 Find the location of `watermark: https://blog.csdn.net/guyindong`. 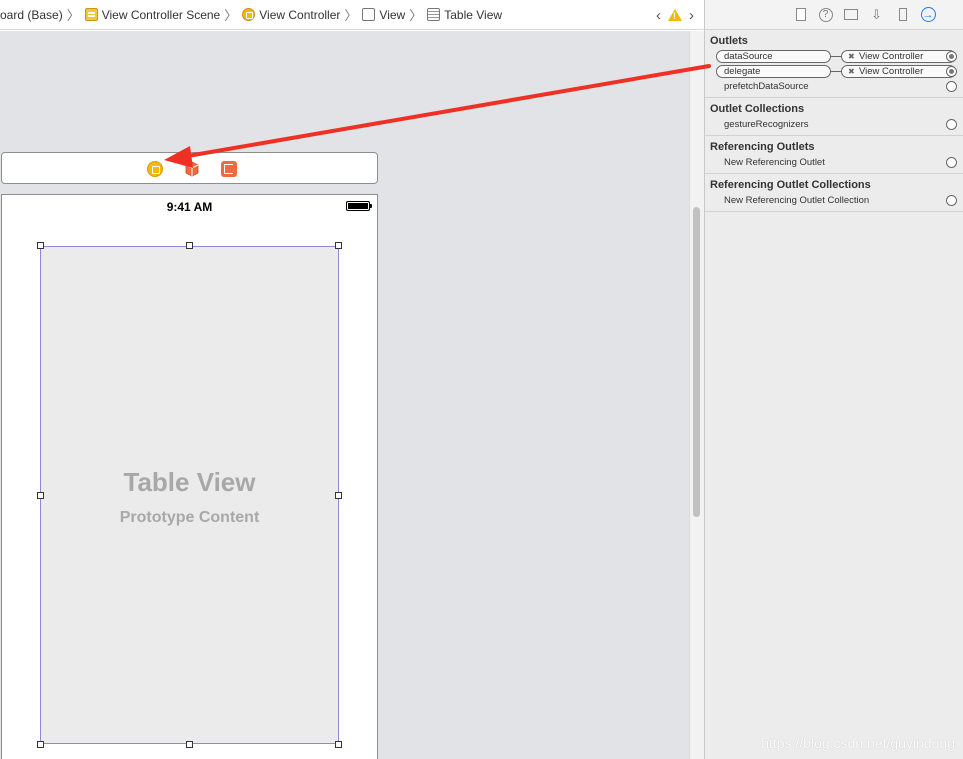

watermark: https://blog.csdn.net/guyindong is located at coordinates (858, 743).